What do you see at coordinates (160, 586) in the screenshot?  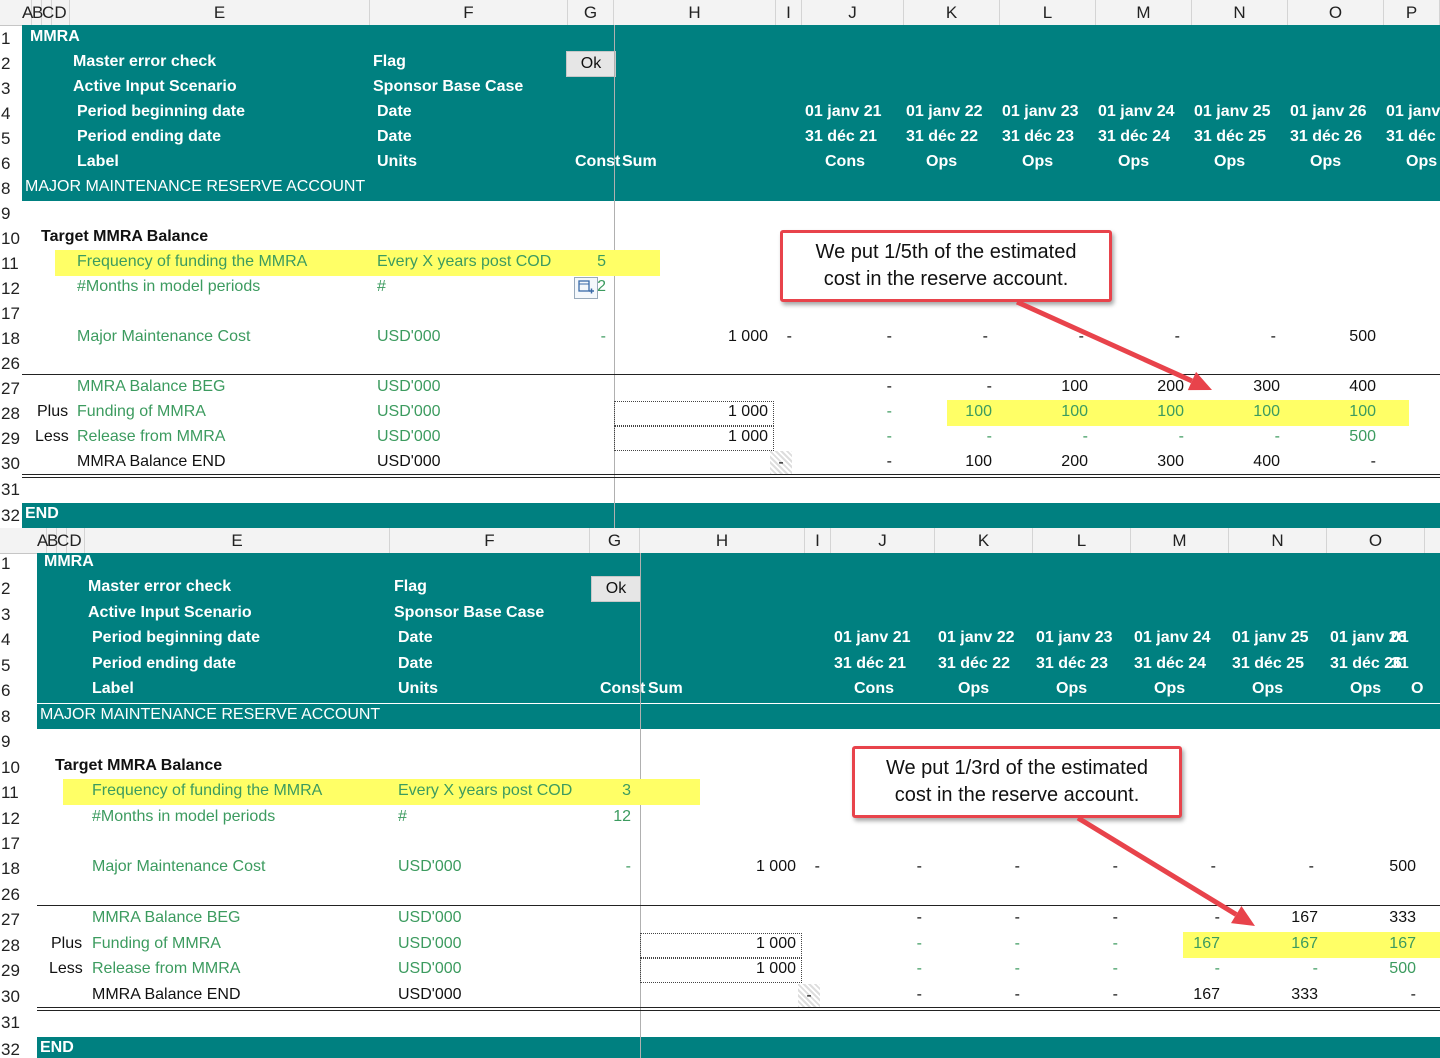 I see `master-error-check-label: Master error check` at bounding box center [160, 586].